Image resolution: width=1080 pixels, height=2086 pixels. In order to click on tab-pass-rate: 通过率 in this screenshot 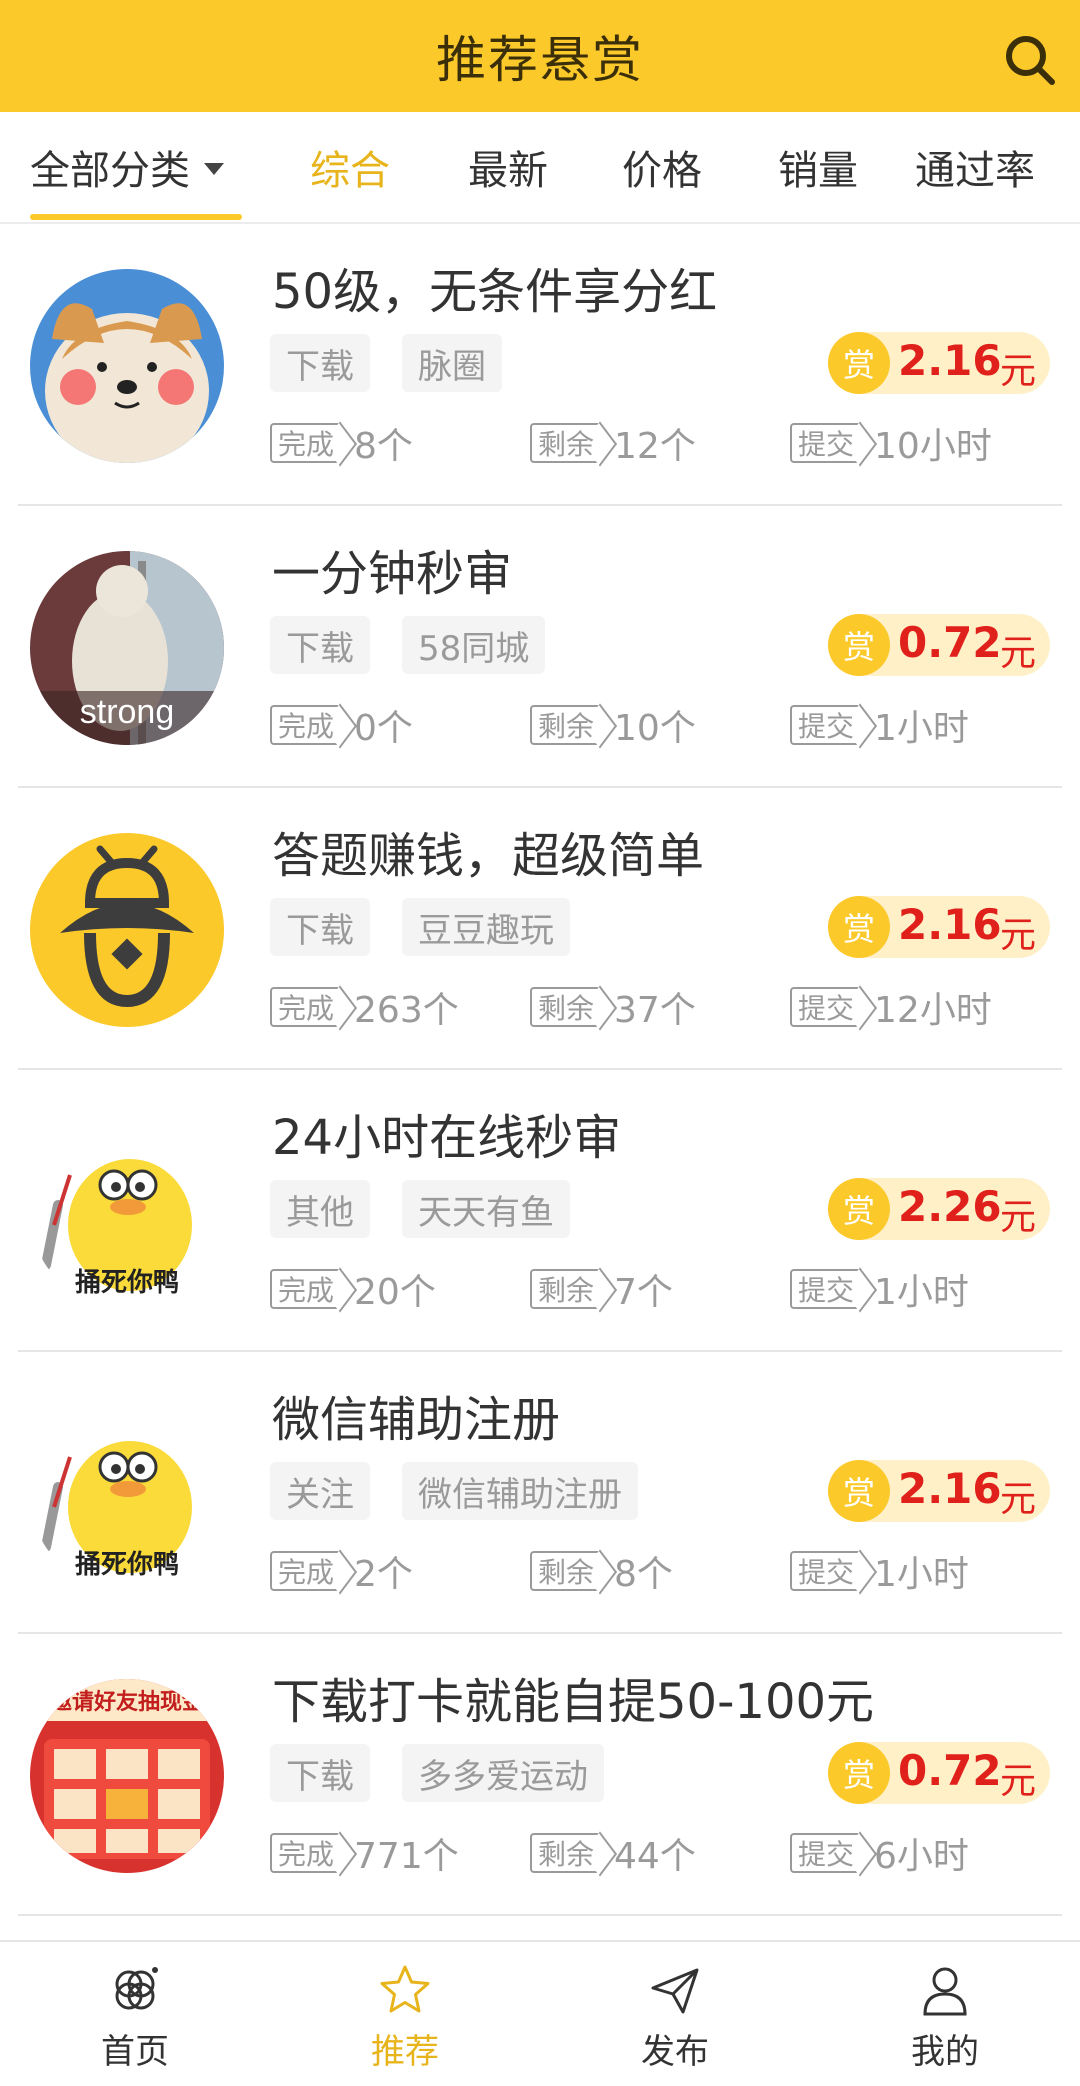, I will do `click(975, 167)`.